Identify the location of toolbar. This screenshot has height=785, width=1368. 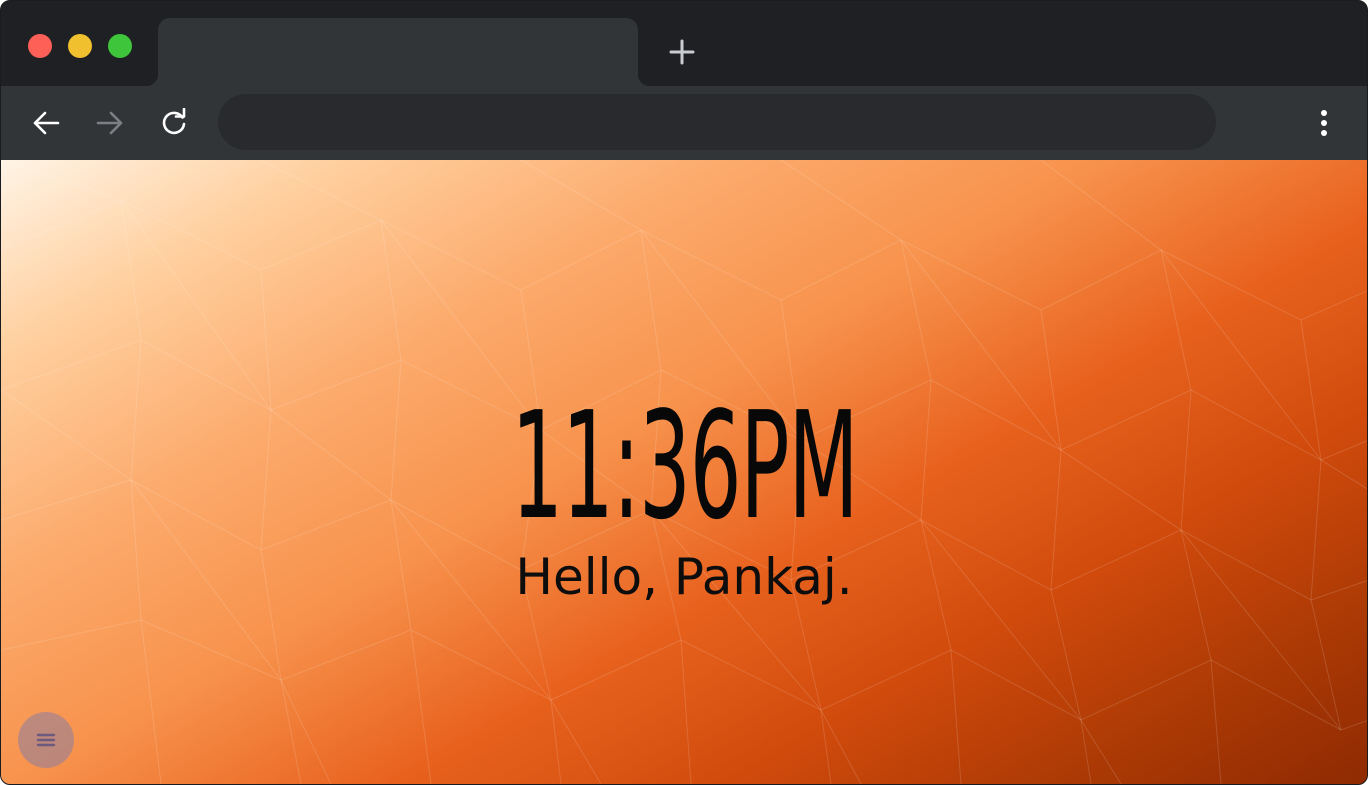
(684, 123).